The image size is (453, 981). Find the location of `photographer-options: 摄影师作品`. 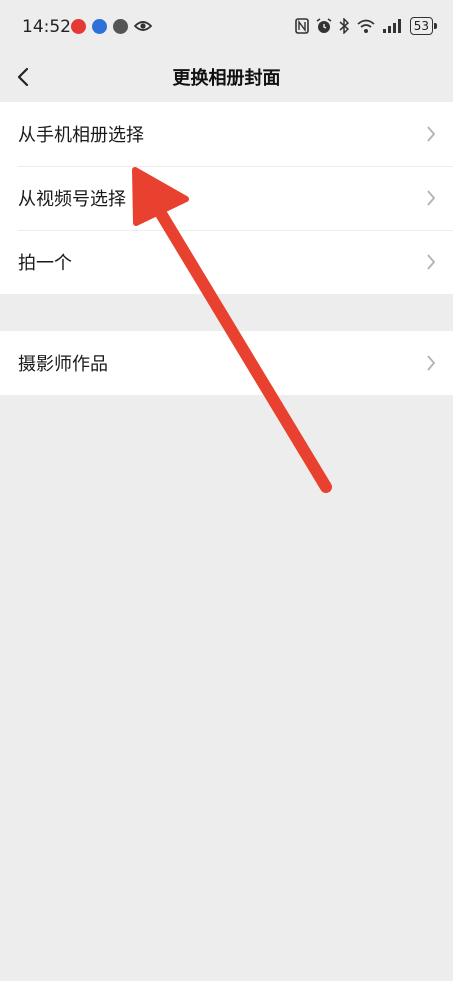

photographer-options: 摄影师作品 is located at coordinates (226, 363).